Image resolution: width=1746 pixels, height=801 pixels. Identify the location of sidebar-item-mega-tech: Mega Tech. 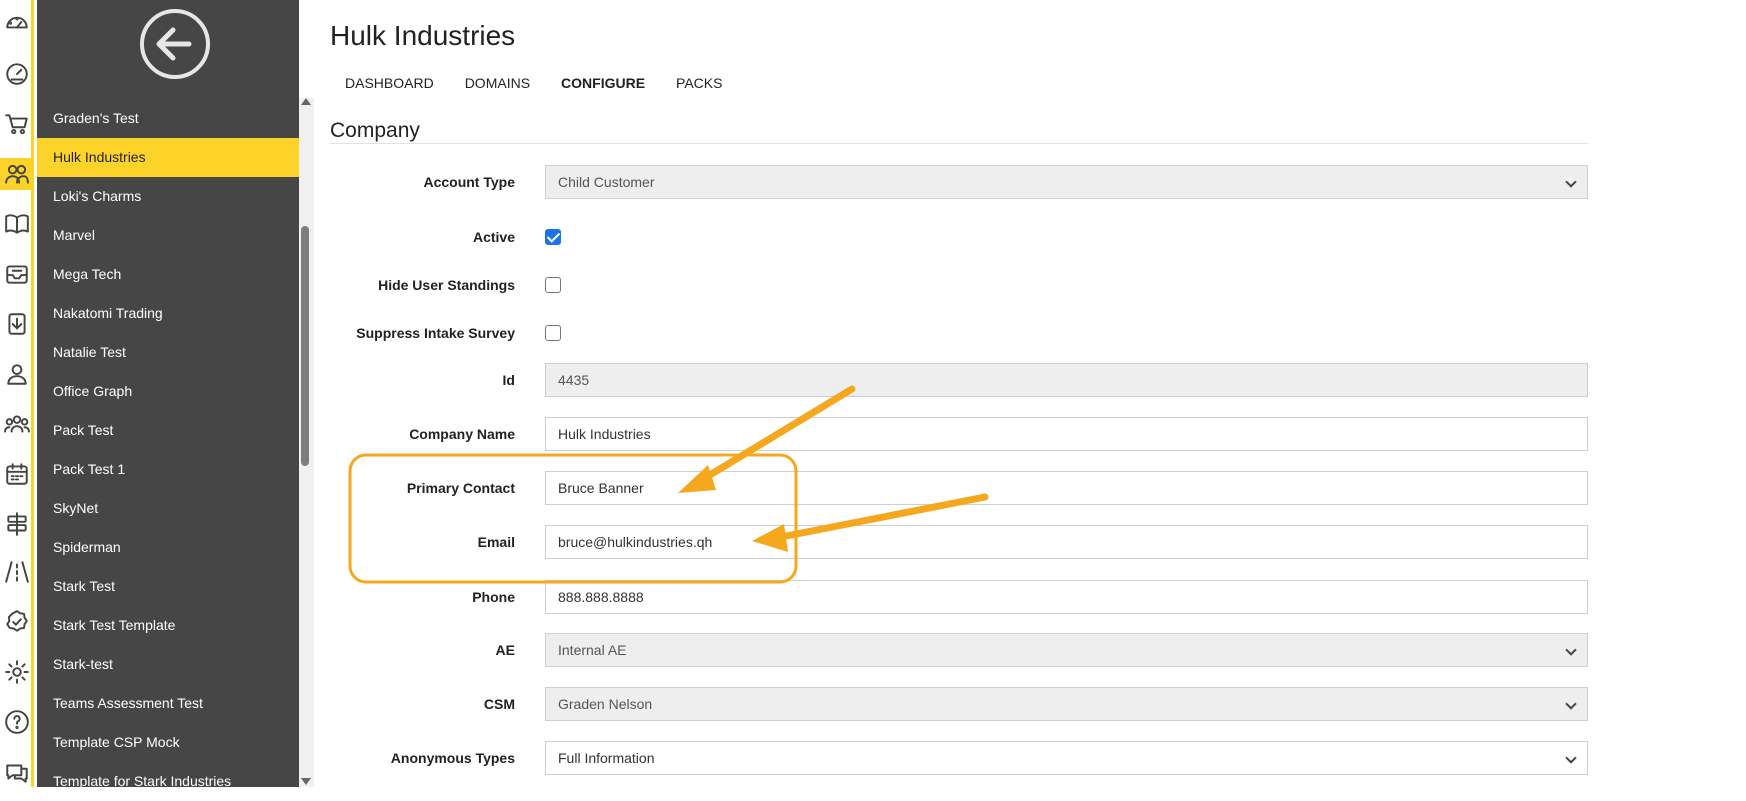
(168, 274).